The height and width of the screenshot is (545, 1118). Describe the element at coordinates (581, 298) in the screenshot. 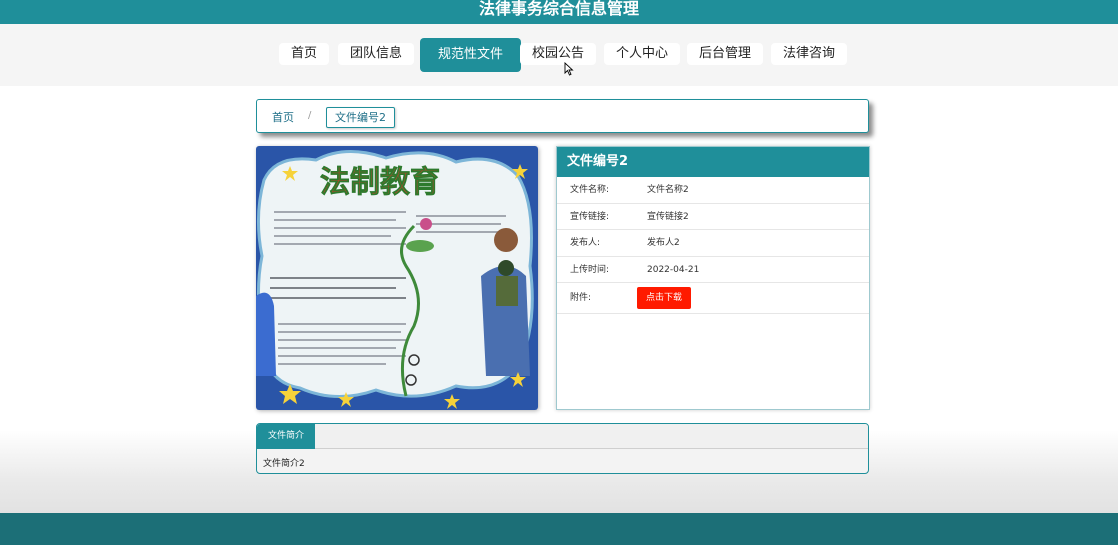

I see `detail-label: 附件:` at that location.